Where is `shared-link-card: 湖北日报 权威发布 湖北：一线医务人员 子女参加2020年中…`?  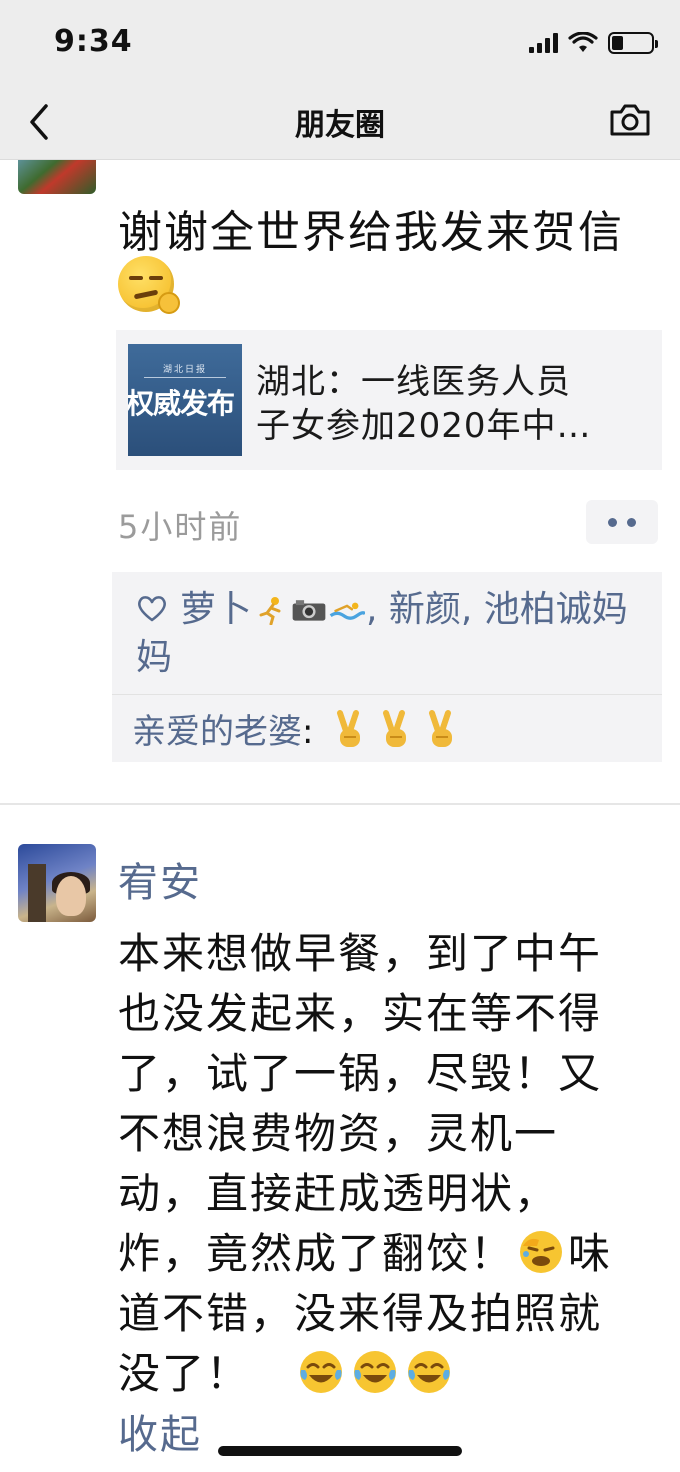 shared-link-card: 湖北日报 权威发布 湖北：一线医务人员 子女参加2020年中… is located at coordinates (389, 400).